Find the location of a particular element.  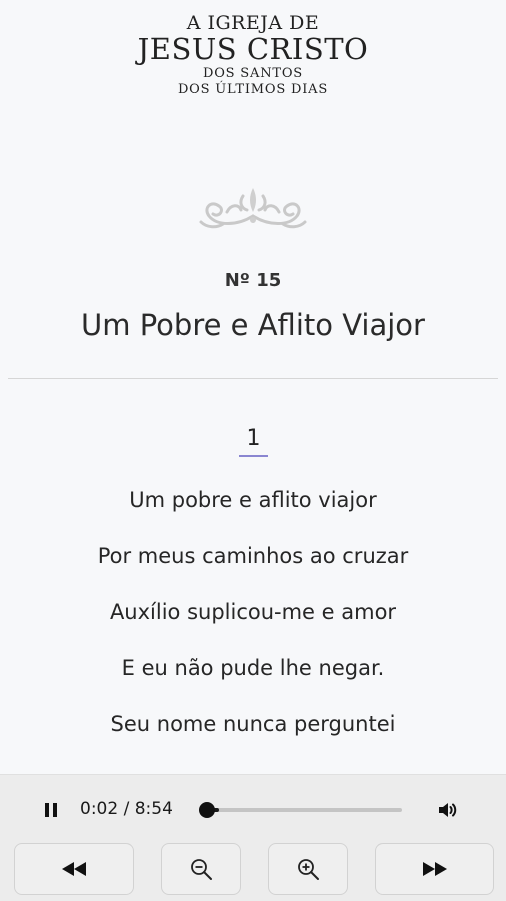

audio-player: 0:02 / 8:54 is located at coordinates (253, 837).